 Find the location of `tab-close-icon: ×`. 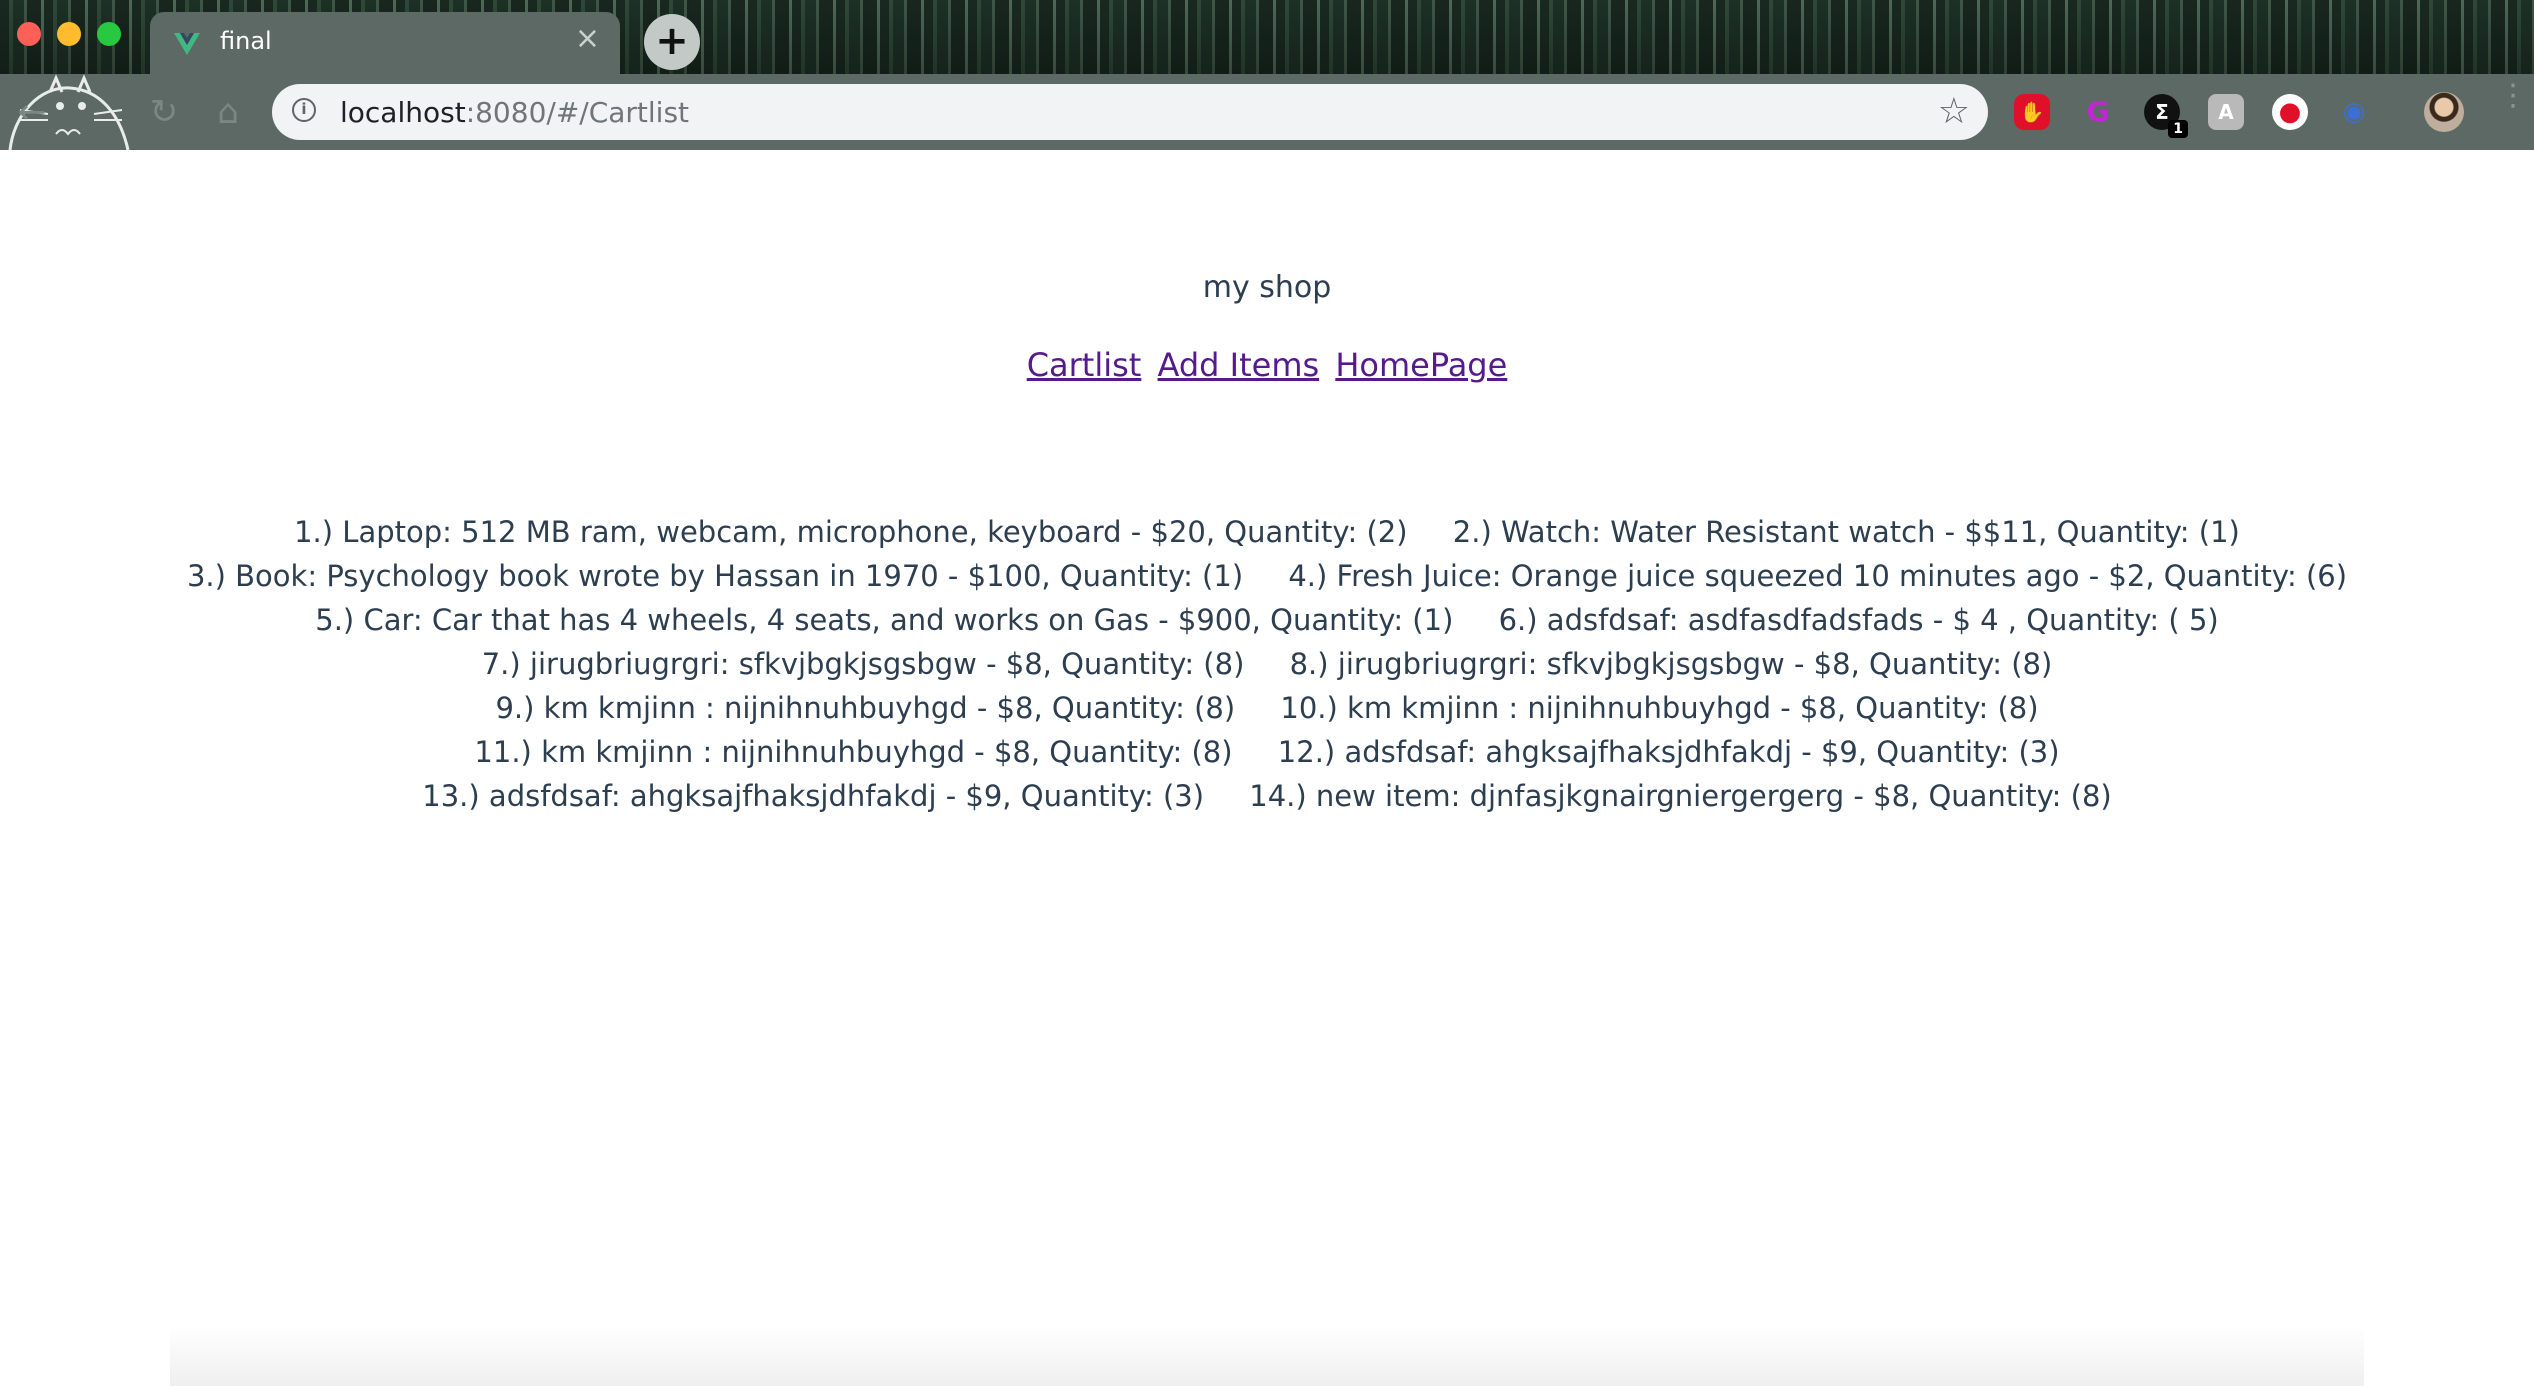

tab-close-icon: × is located at coordinates (587, 39).